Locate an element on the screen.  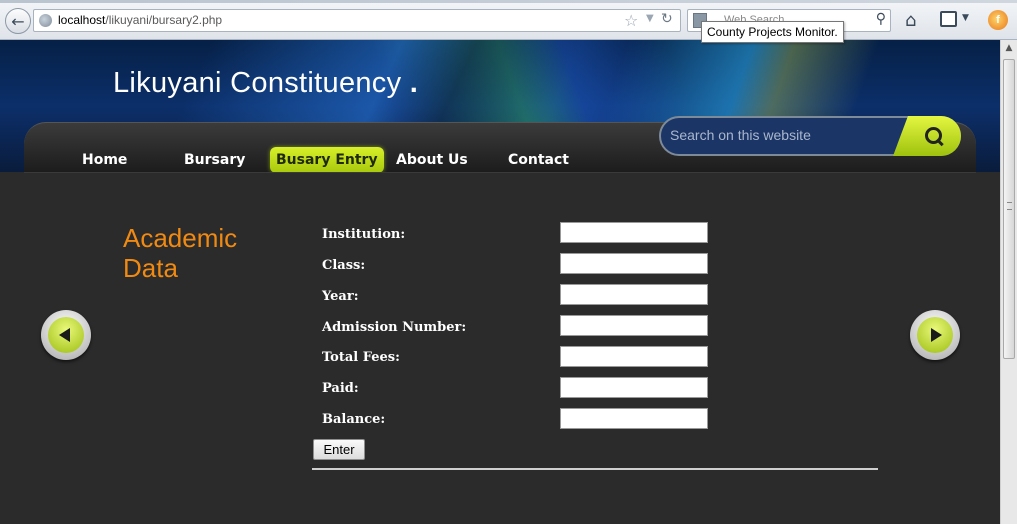
class-field is located at coordinates (634, 263).